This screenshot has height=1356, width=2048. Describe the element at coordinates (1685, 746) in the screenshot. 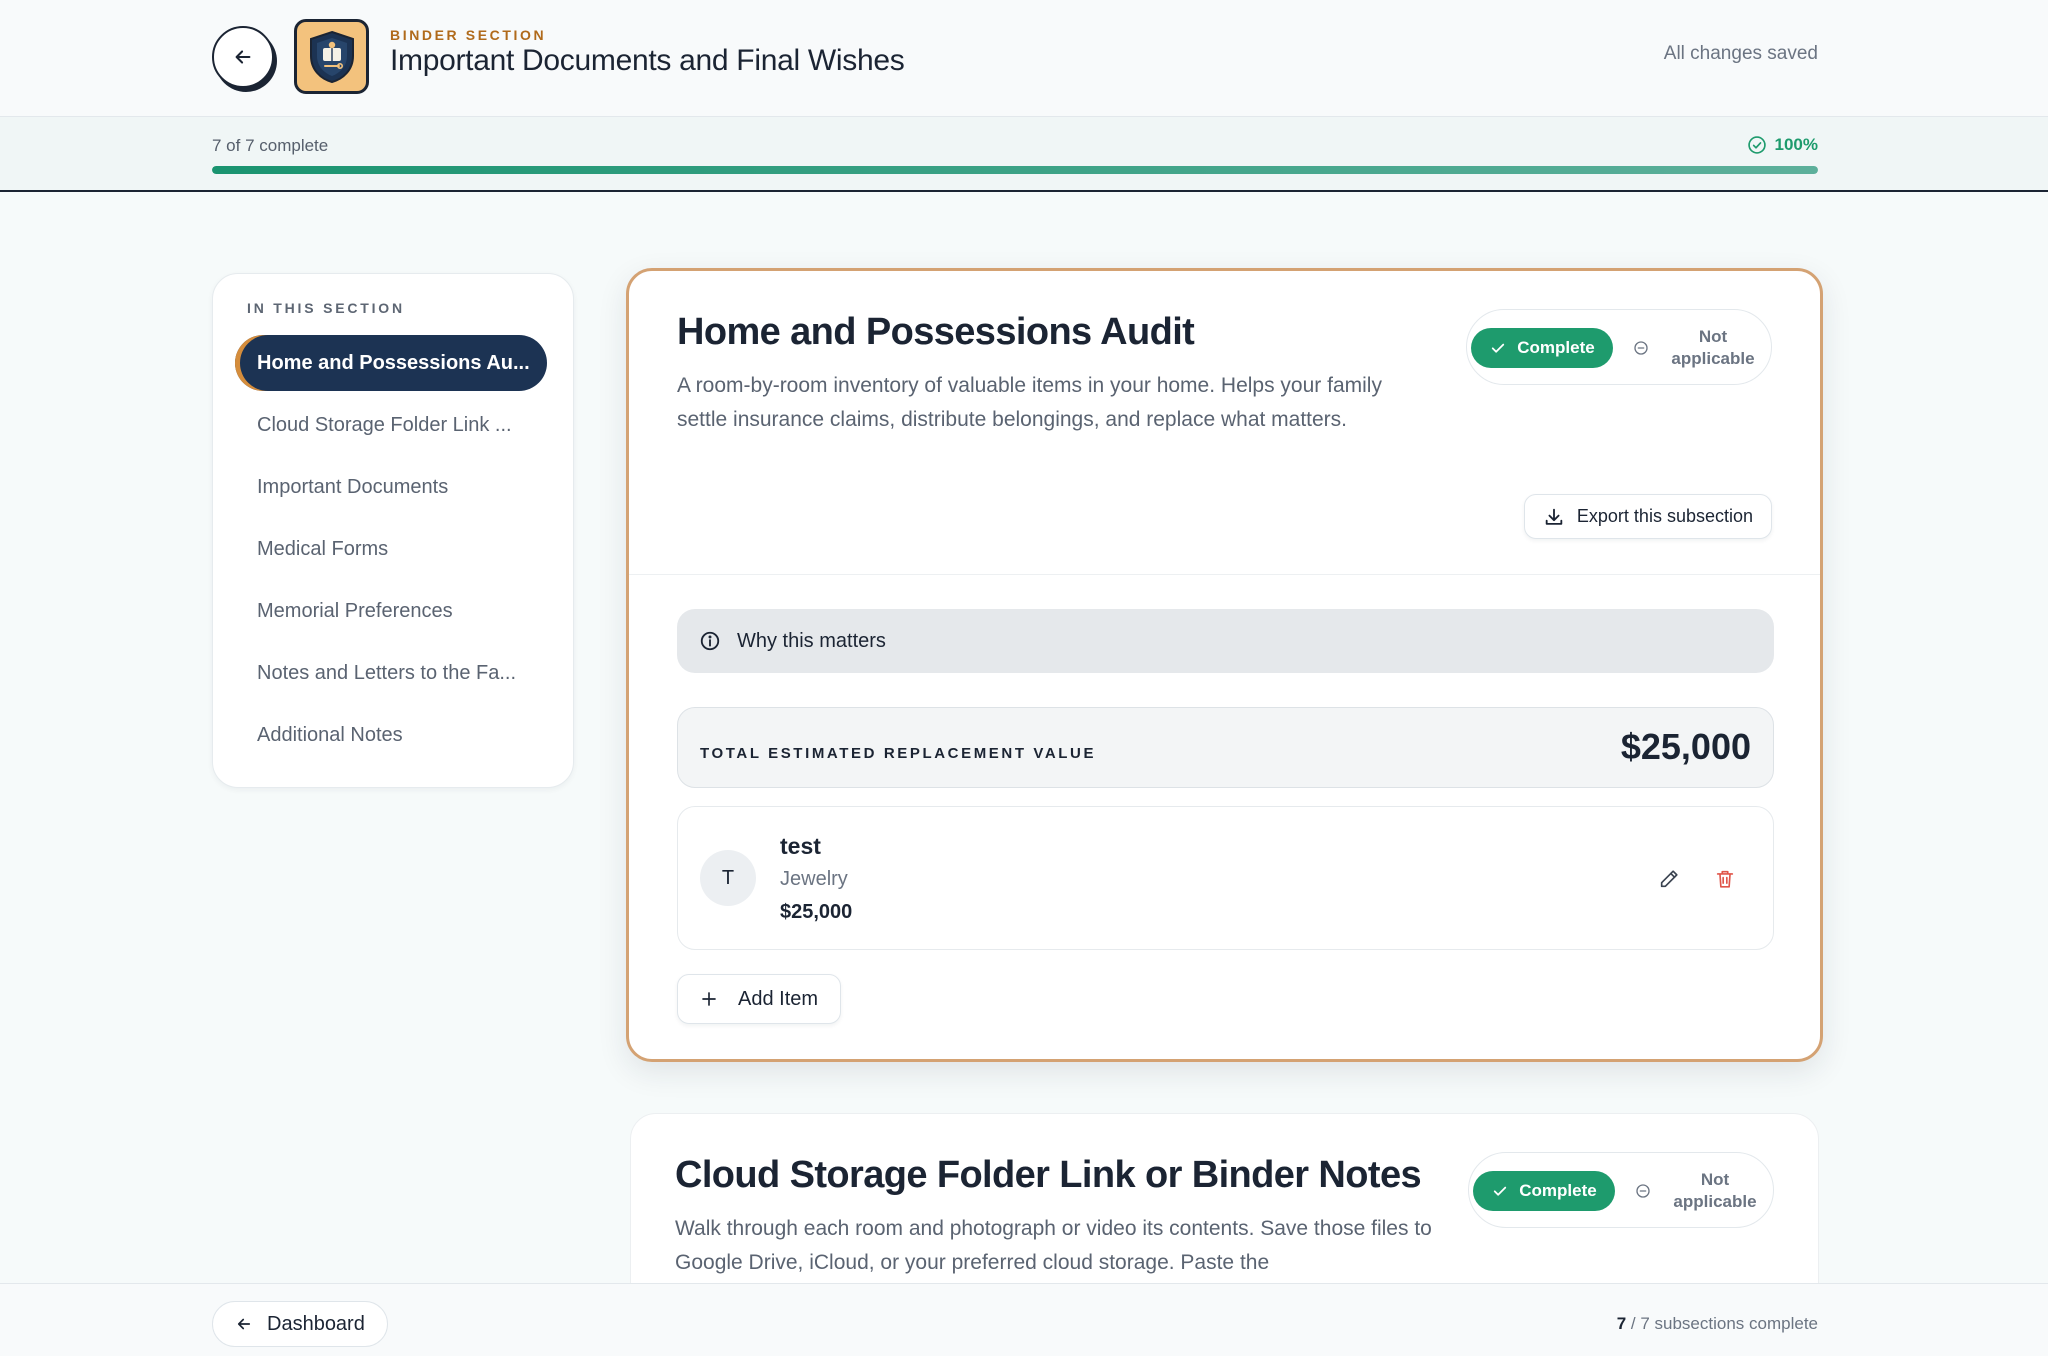

I see `total-value-amount: $25,000` at that location.